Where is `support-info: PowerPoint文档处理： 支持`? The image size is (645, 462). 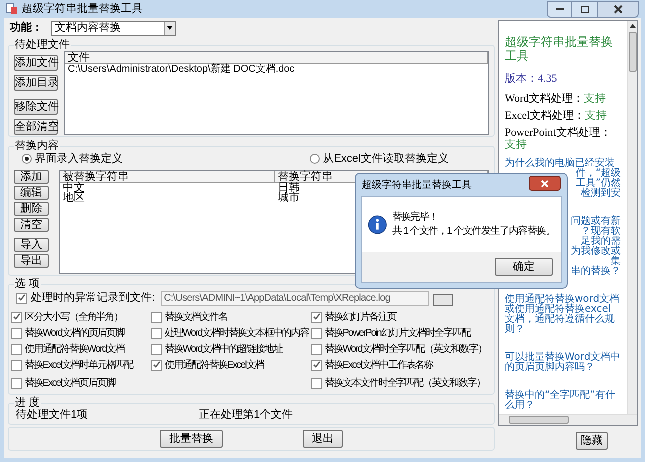 support-info: PowerPoint文档处理： 支持 is located at coordinates (558, 138).